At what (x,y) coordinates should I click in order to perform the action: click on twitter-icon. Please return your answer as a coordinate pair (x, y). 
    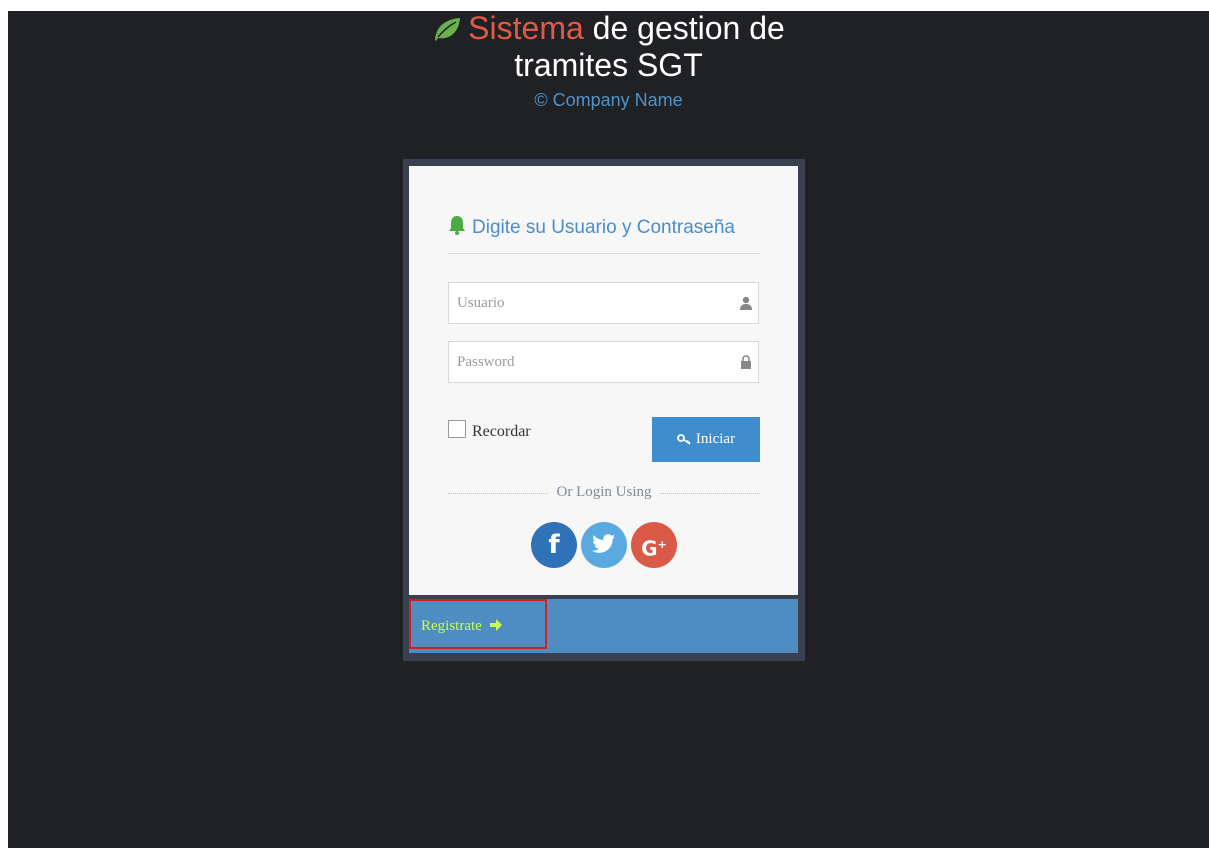
    Looking at the image, I should click on (604, 545).